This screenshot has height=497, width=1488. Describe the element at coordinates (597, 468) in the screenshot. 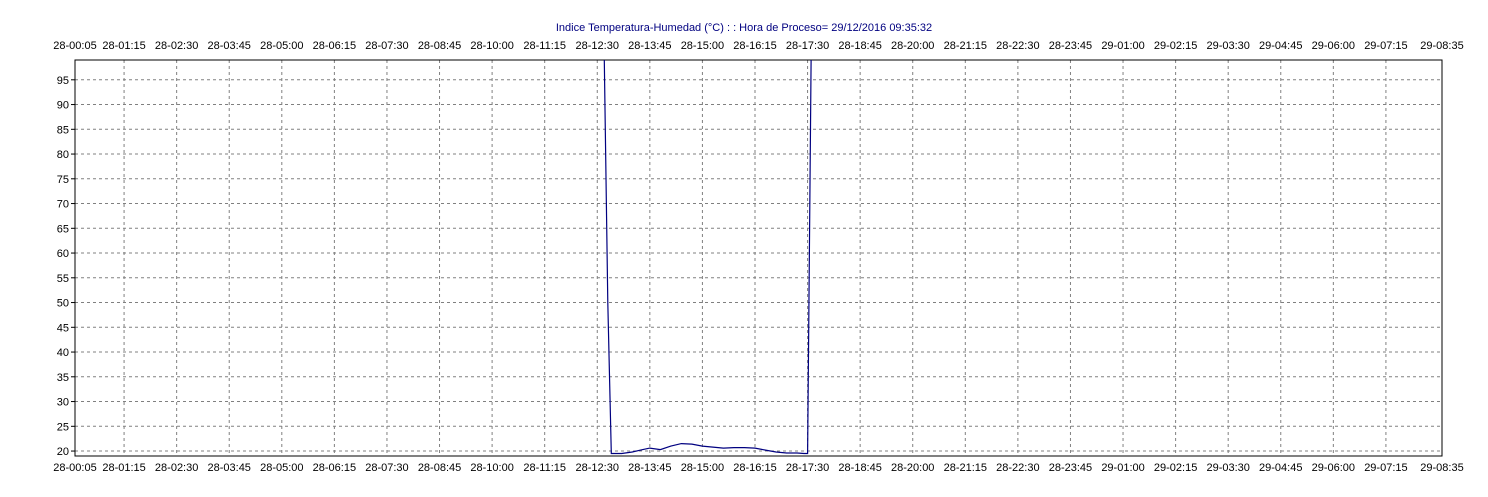

I see `x-tick-label-bottom: 28-12:30` at that location.